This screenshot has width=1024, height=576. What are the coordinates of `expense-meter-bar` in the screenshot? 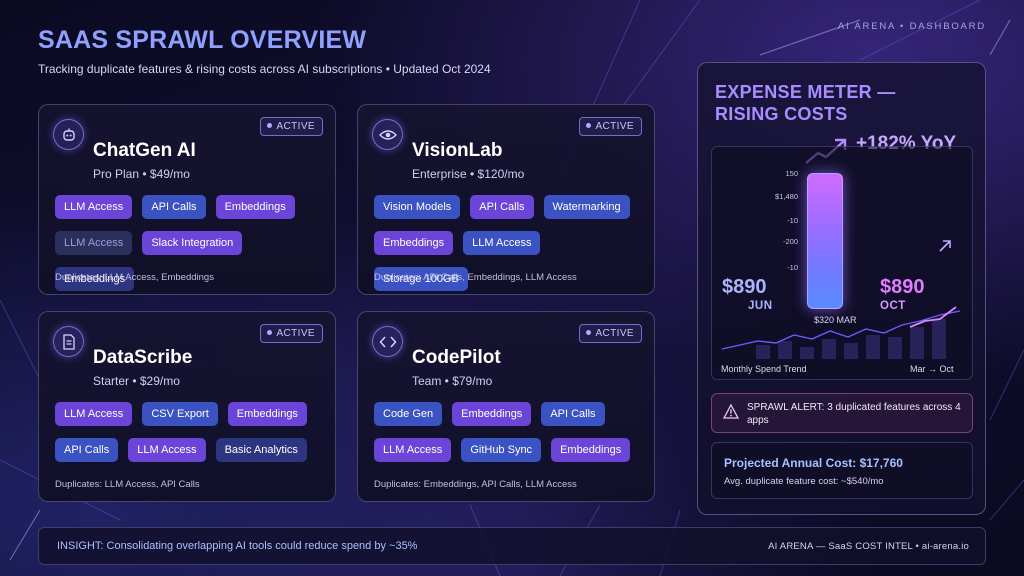 It's located at (825, 241).